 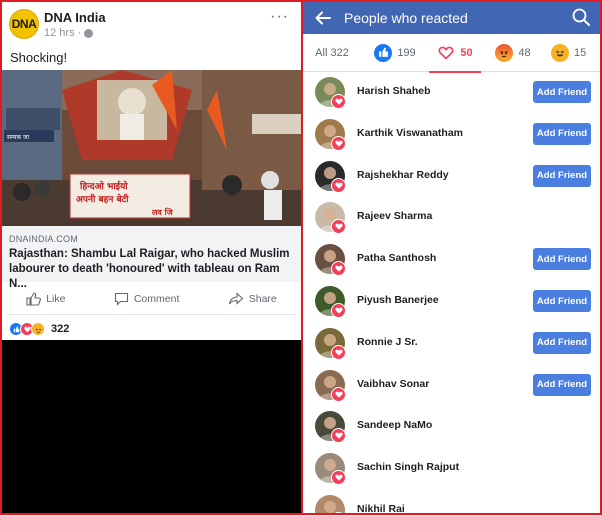 I want to click on like-button: Like, so click(x=45, y=299).